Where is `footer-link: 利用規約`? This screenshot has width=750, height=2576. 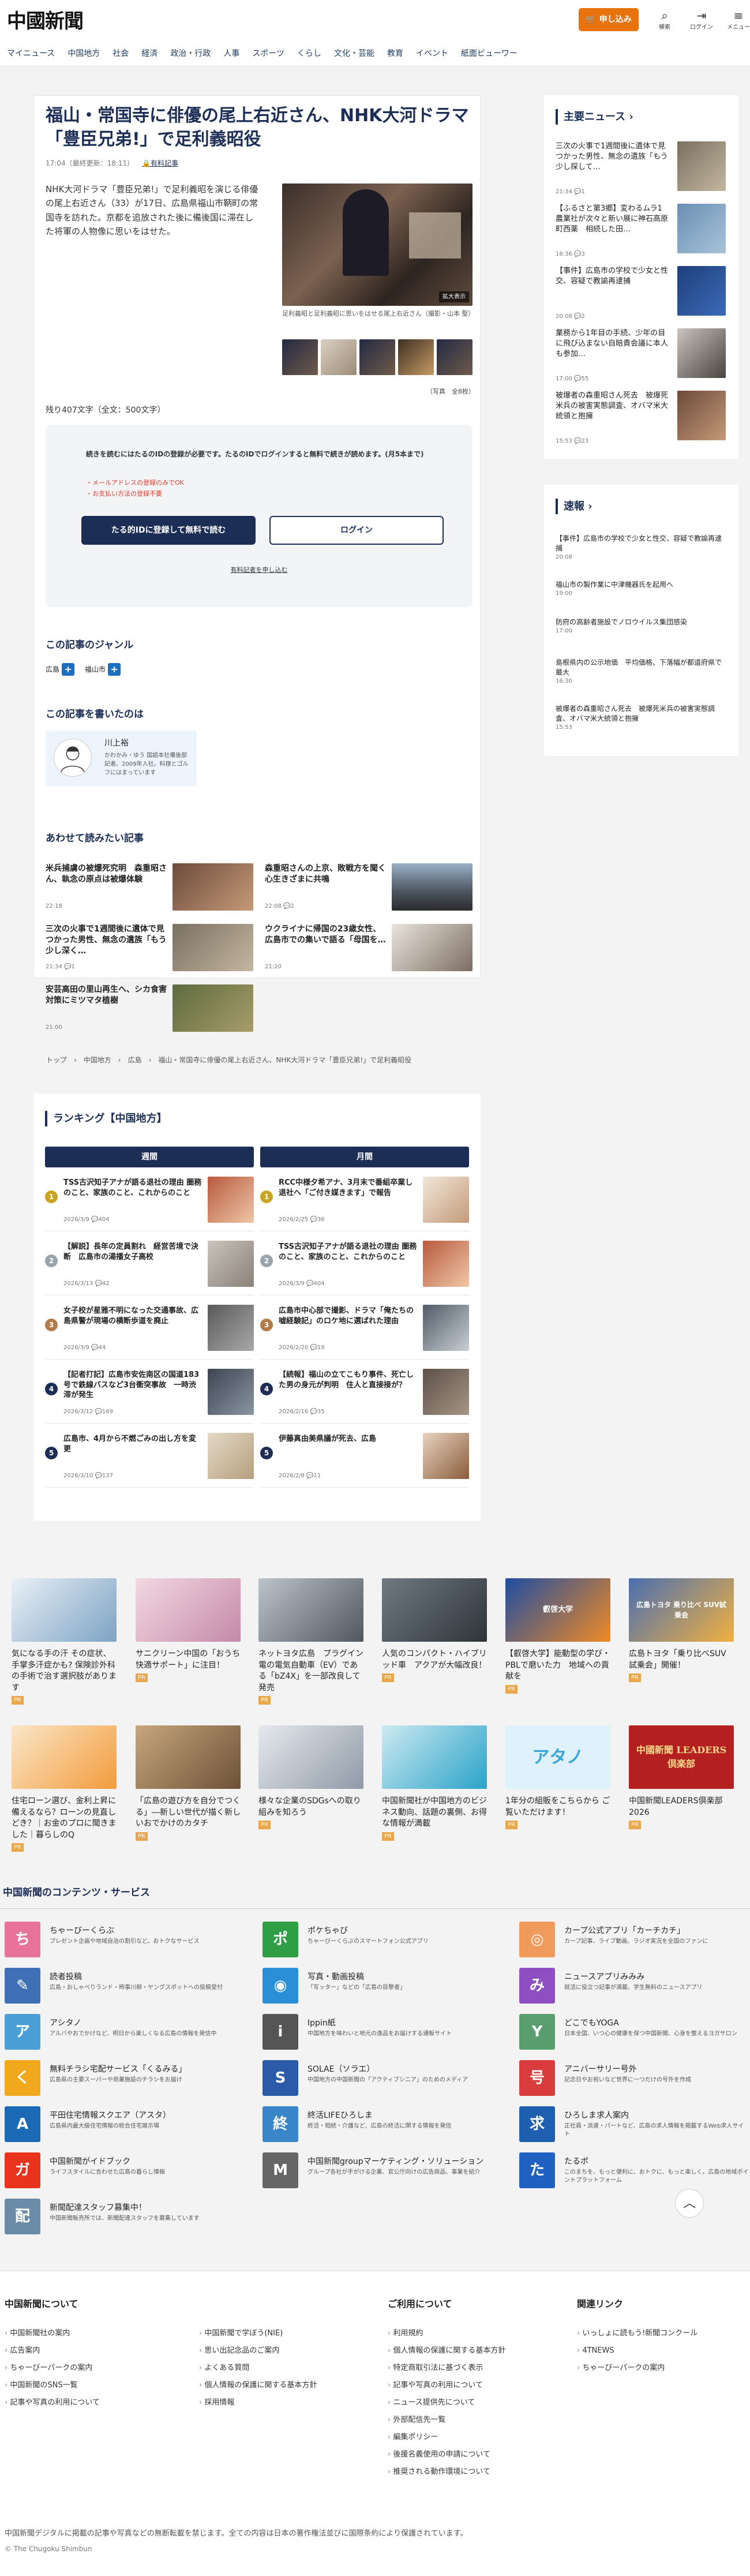
footer-link: 利用規約 is located at coordinates (446, 2333).